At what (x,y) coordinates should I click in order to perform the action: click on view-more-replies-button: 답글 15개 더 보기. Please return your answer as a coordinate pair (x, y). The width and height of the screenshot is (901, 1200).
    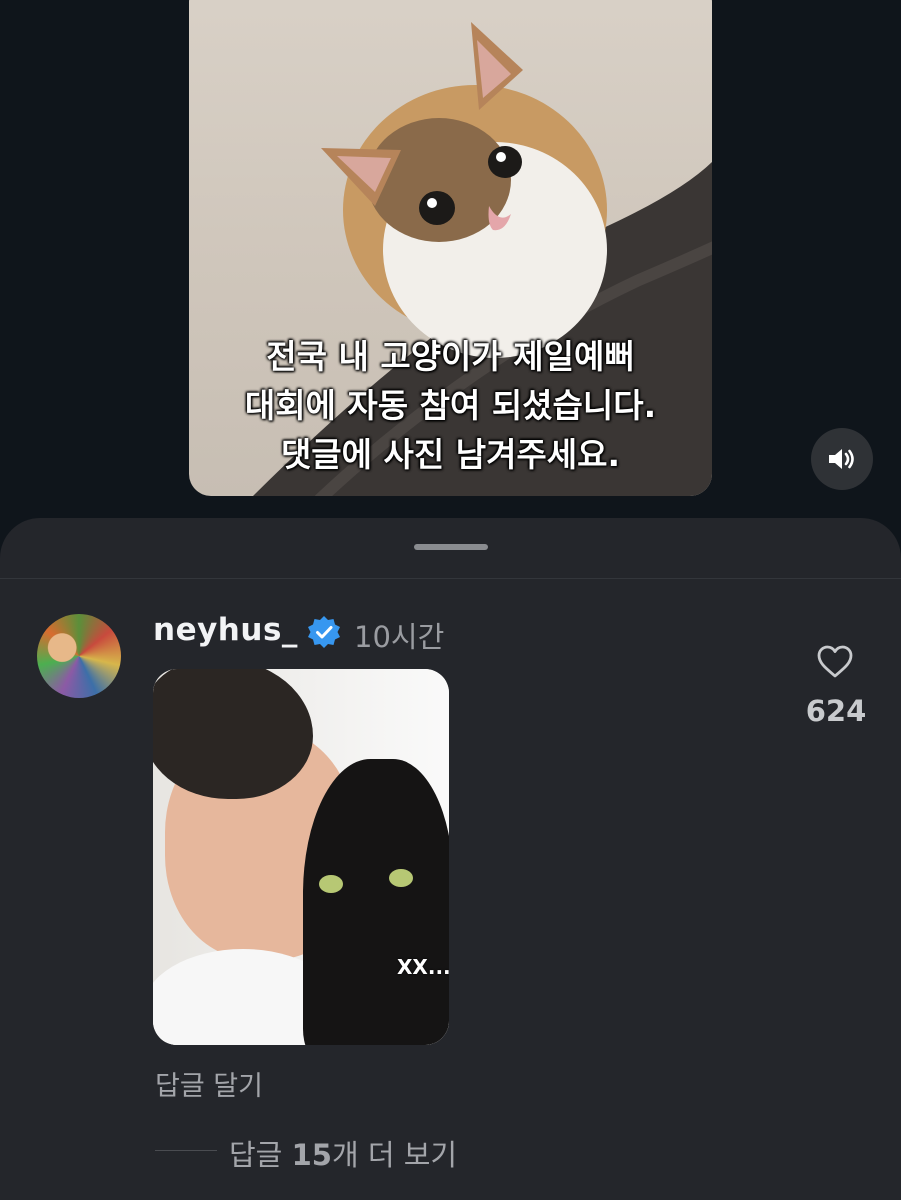
    Looking at the image, I should click on (343, 1153).